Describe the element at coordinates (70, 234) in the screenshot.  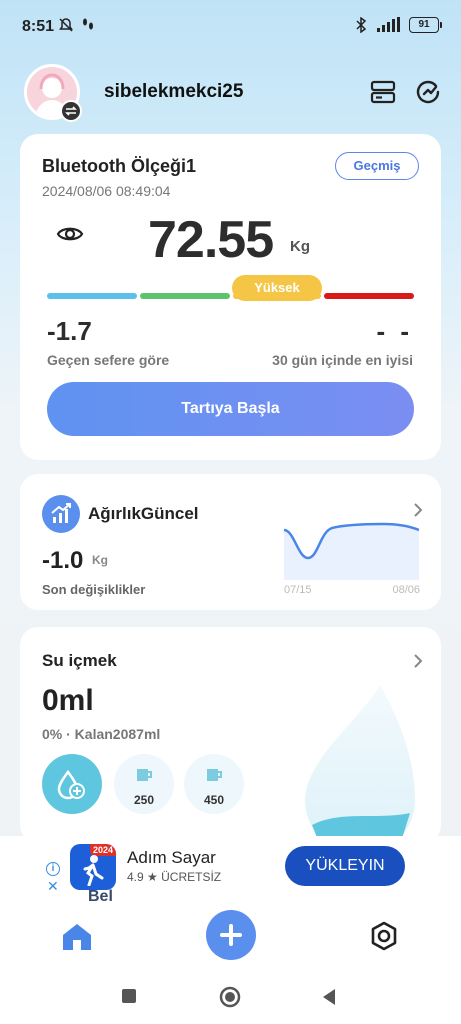
I see `eye-icon` at that location.